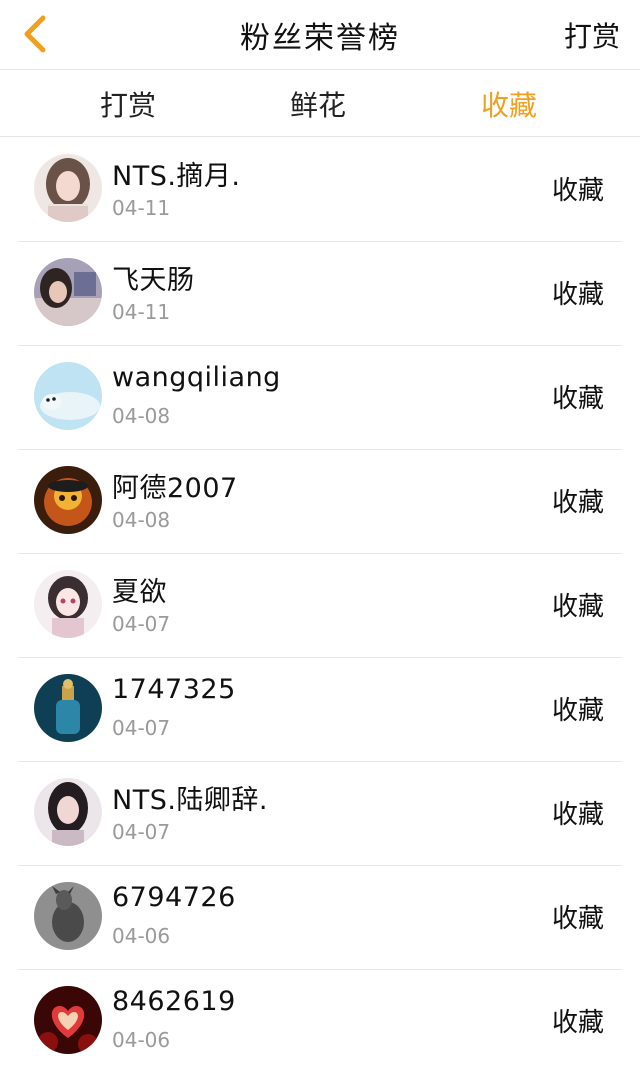 Image resolution: width=640 pixels, height=1074 pixels. I want to click on fan-name: 夏欲, so click(139, 592).